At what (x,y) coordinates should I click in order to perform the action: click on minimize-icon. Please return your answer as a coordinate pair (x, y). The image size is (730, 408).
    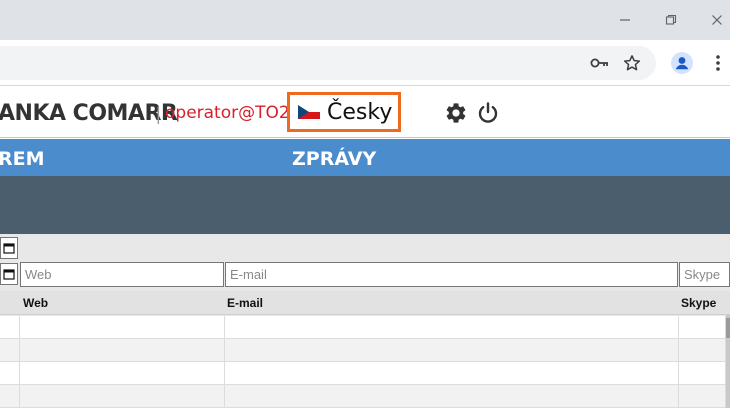
    Looking at the image, I should click on (625, 20).